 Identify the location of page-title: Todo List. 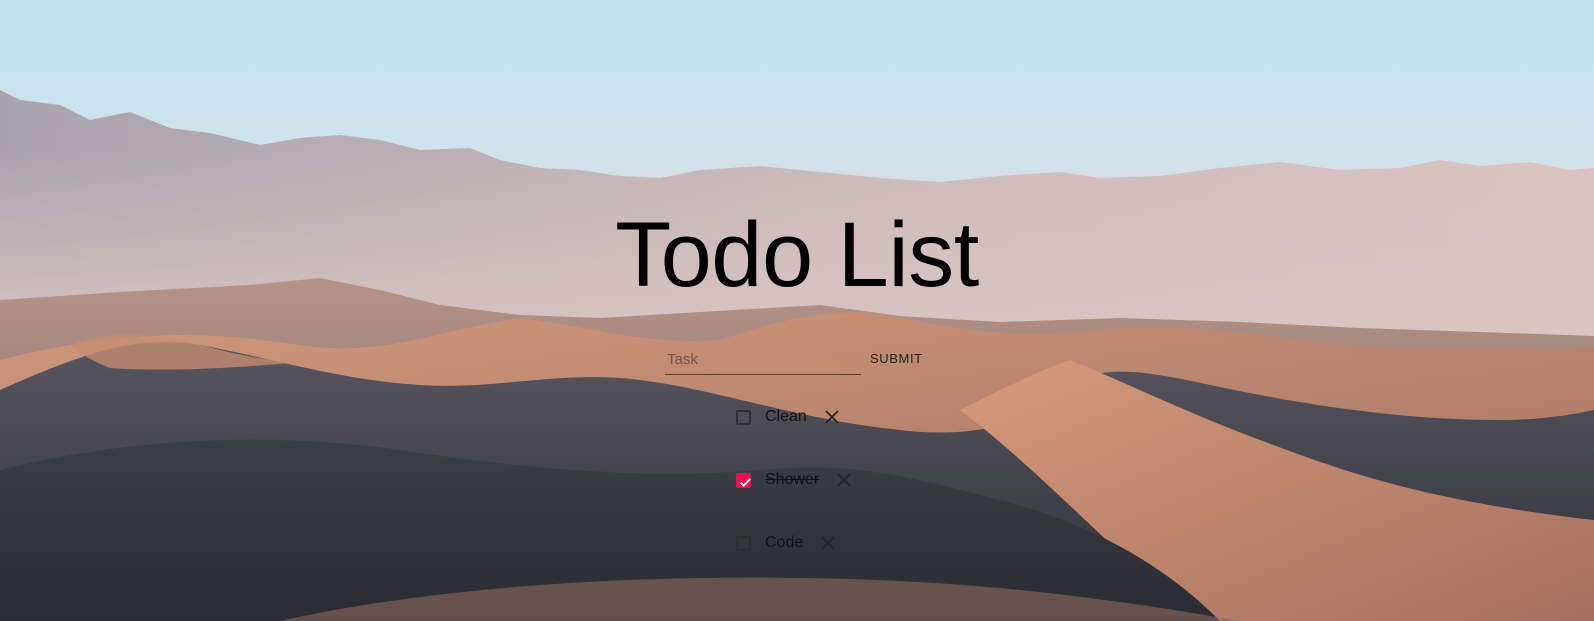
(797, 255).